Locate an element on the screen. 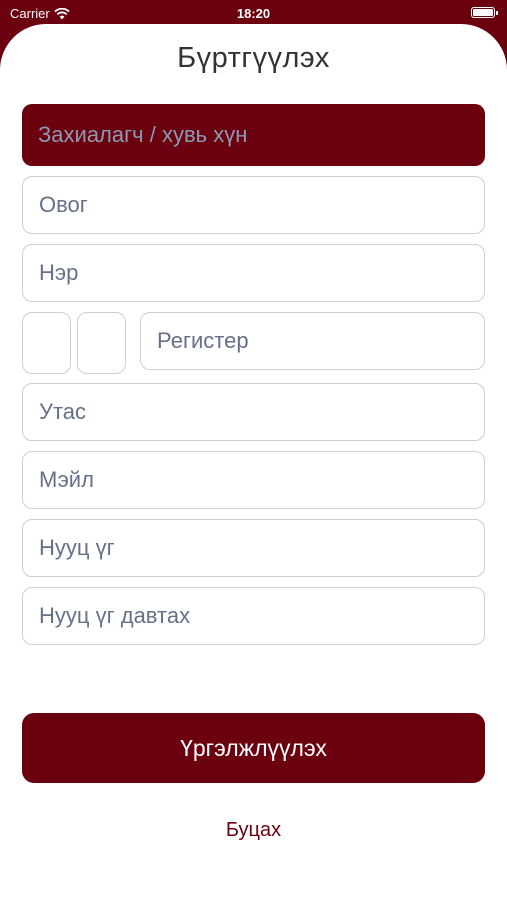  customer-type-placeholder: Захиалагч / хувь хүн is located at coordinates (143, 134).